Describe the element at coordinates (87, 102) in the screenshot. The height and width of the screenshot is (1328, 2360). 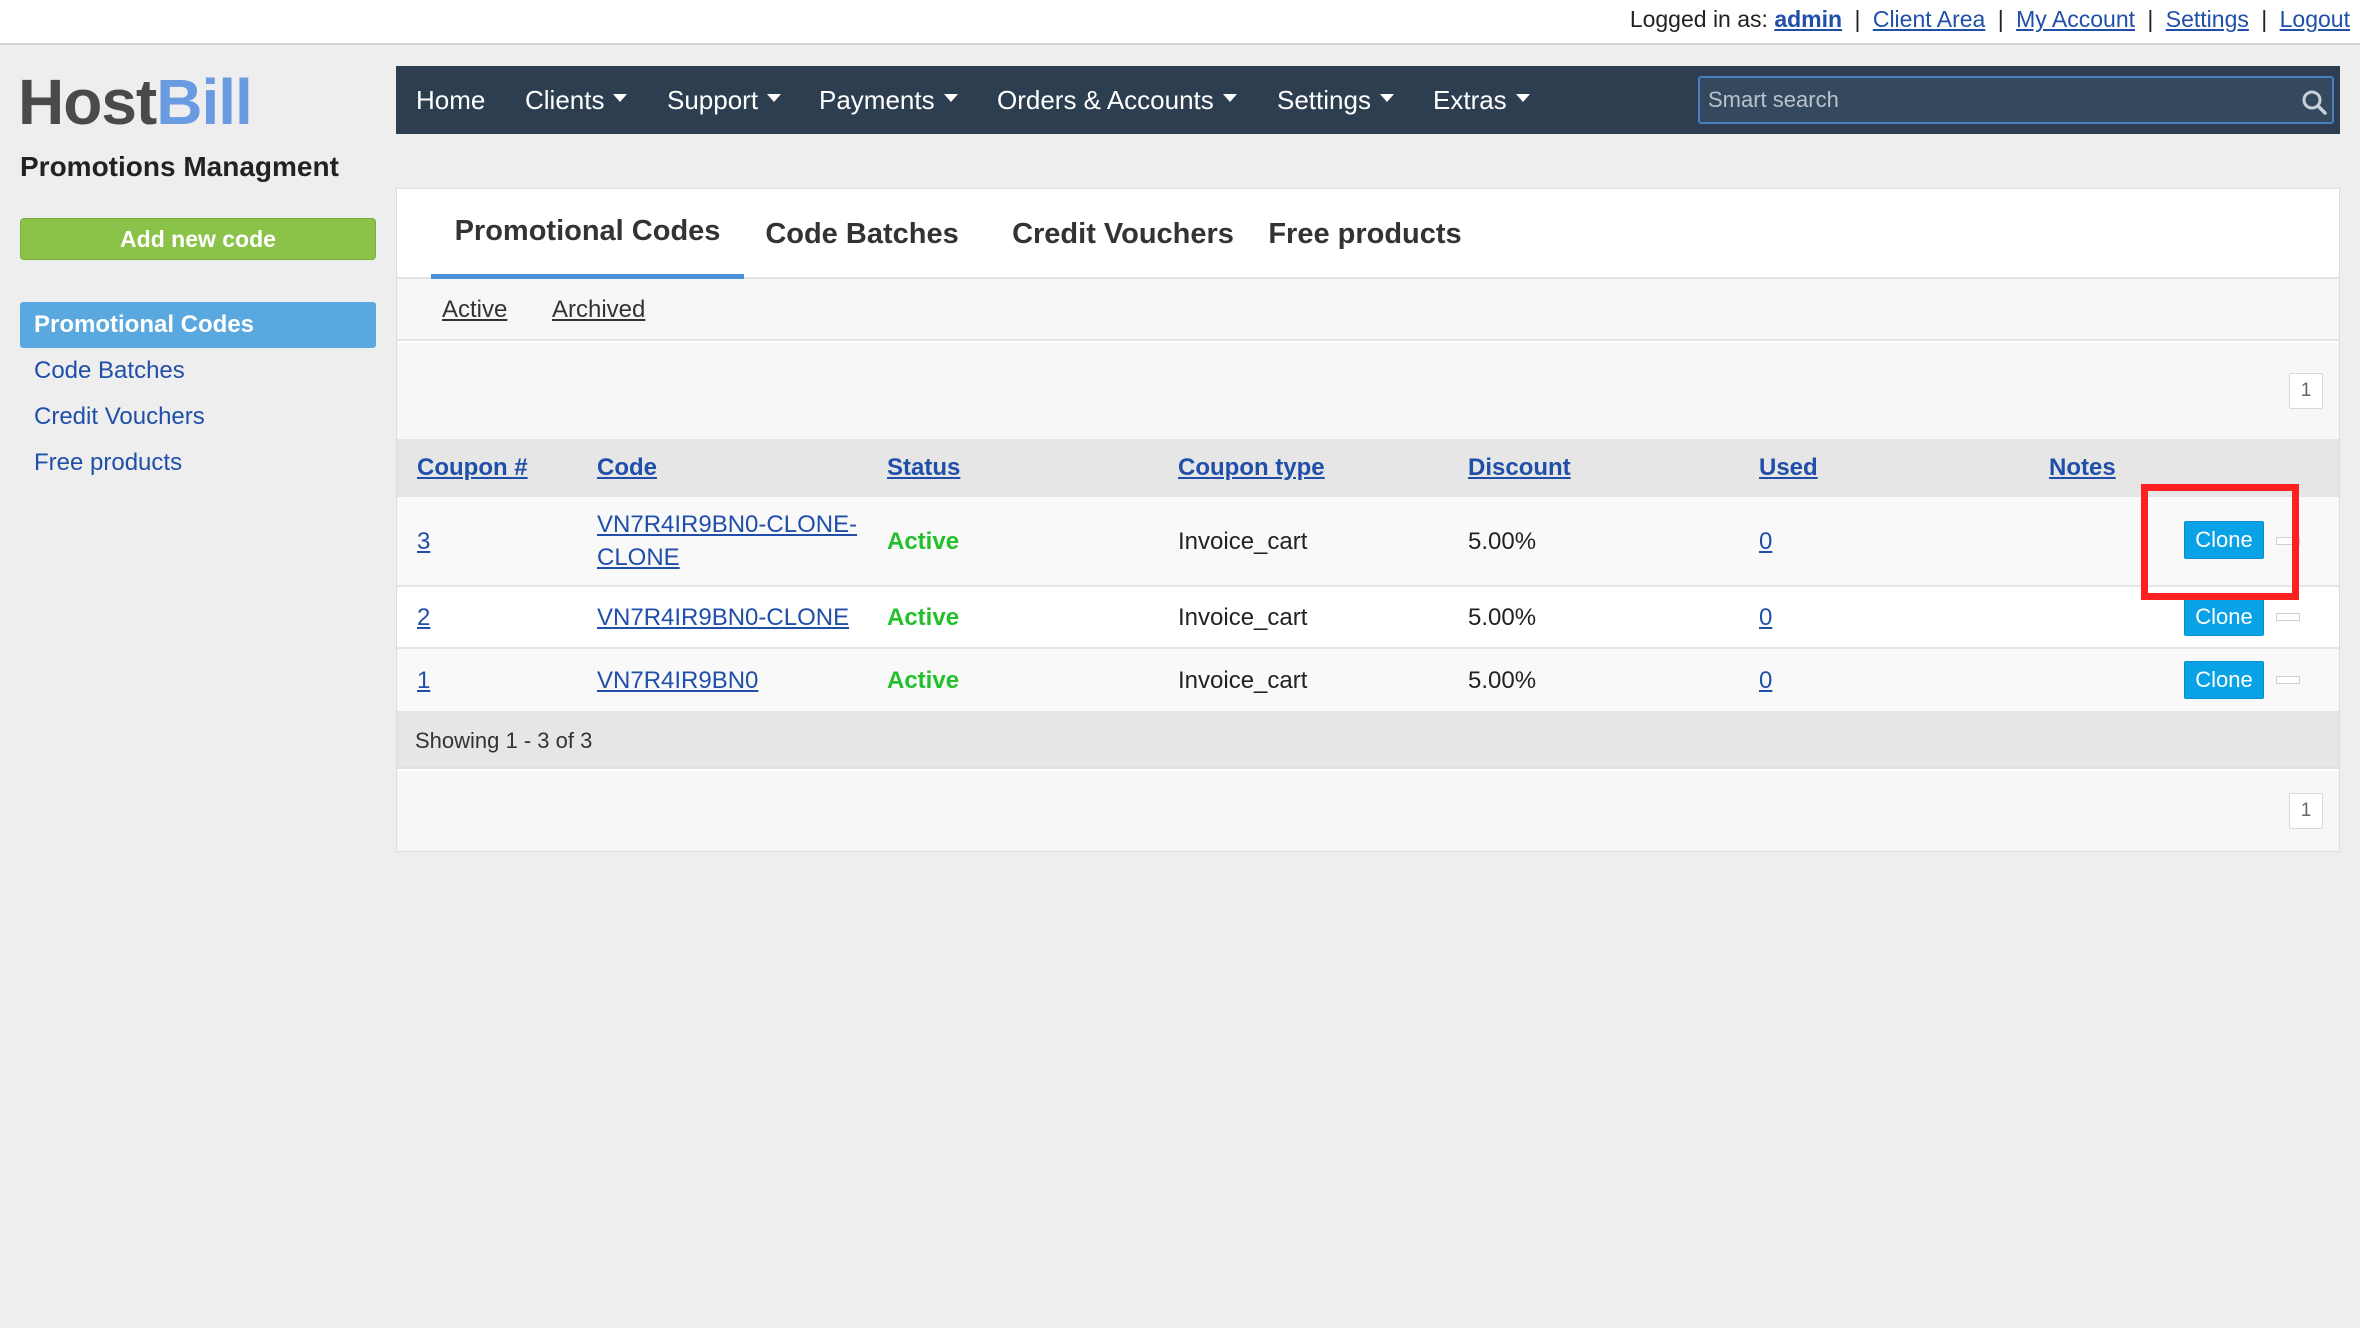
I see `logo-part-host: Host` at that location.